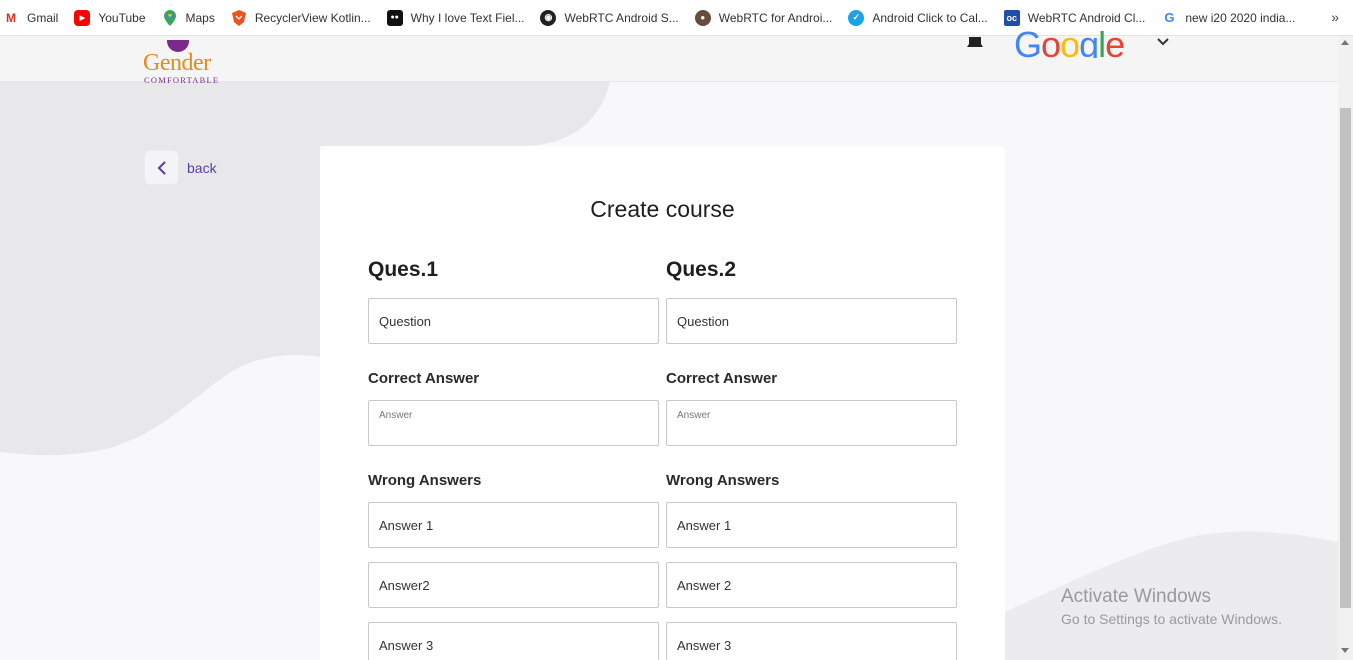 The image size is (1353, 660). Describe the element at coordinates (1102, 41) in the screenshot. I see `google-letter: l` at that location.